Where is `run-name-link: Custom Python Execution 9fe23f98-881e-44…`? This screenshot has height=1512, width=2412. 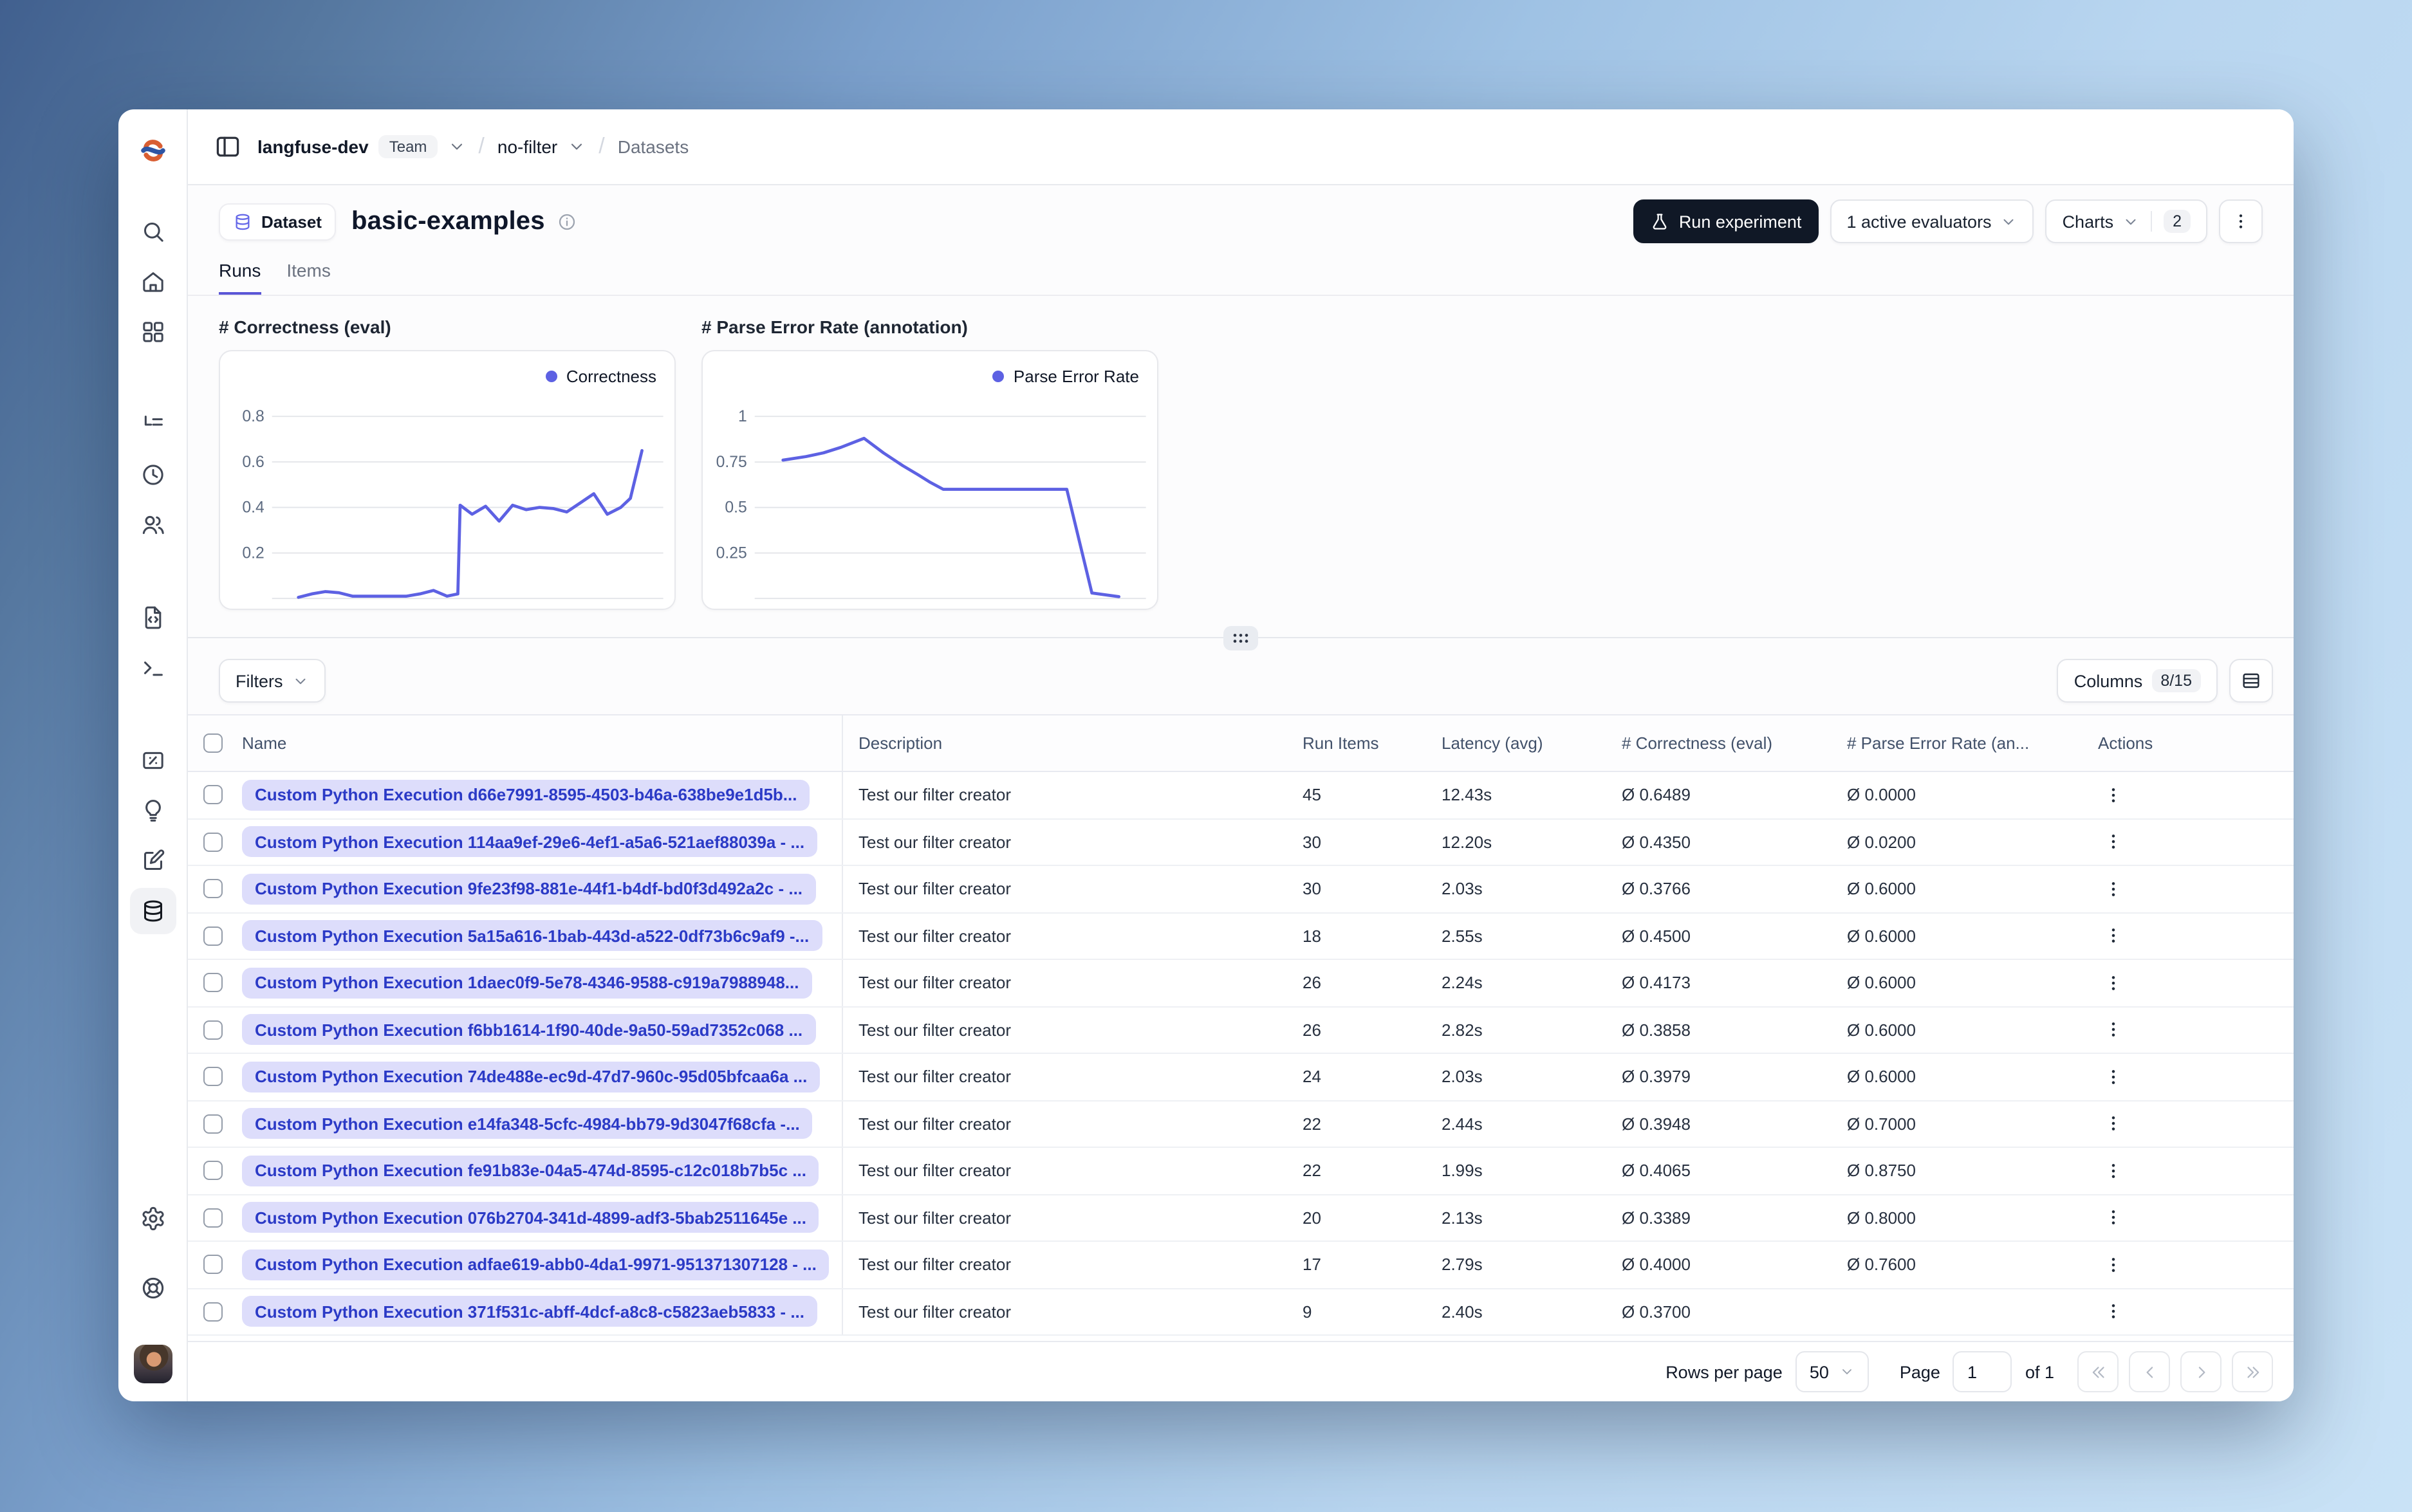 run-name-link: Custom Python Execution 9fe23f98-881e-44… is located at coordinates (529, 889).